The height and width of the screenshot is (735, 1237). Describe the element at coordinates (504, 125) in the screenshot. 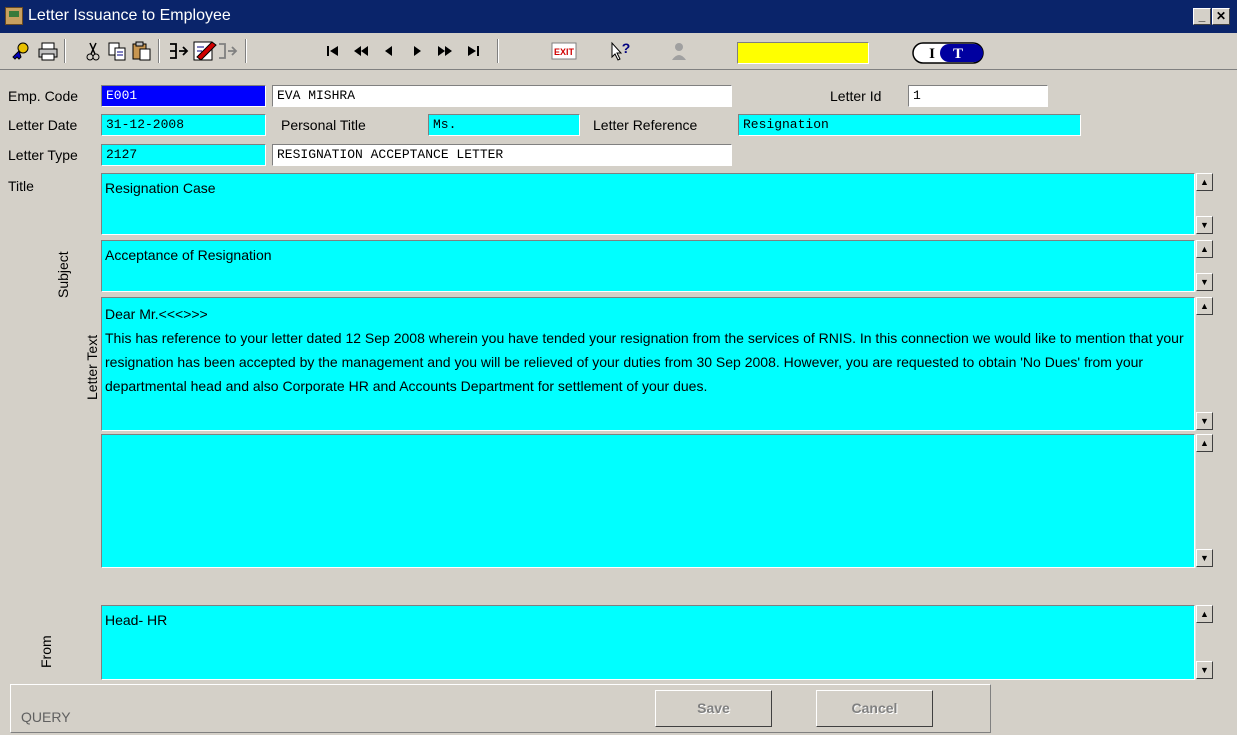

I see `personal-title-field: Ms.` at that location.